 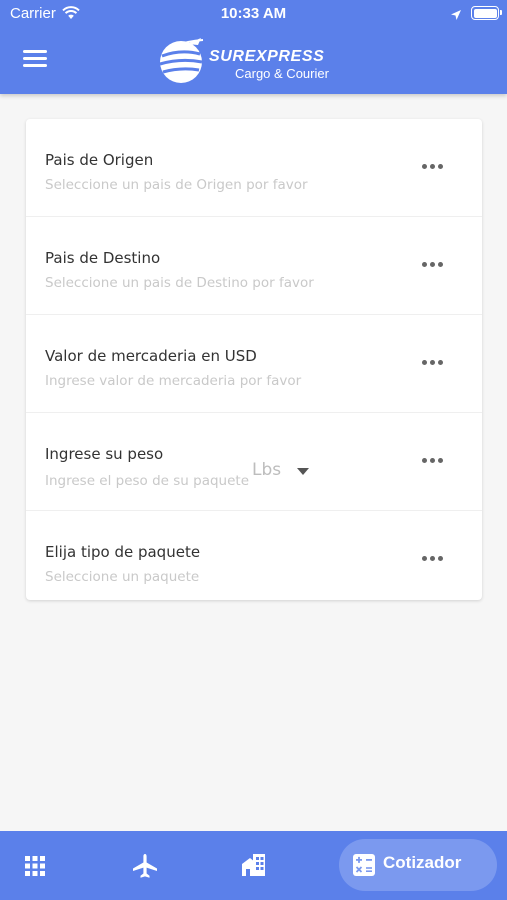 I want to click on weight-unit-value: Lbs, so click(x=267, y=470).